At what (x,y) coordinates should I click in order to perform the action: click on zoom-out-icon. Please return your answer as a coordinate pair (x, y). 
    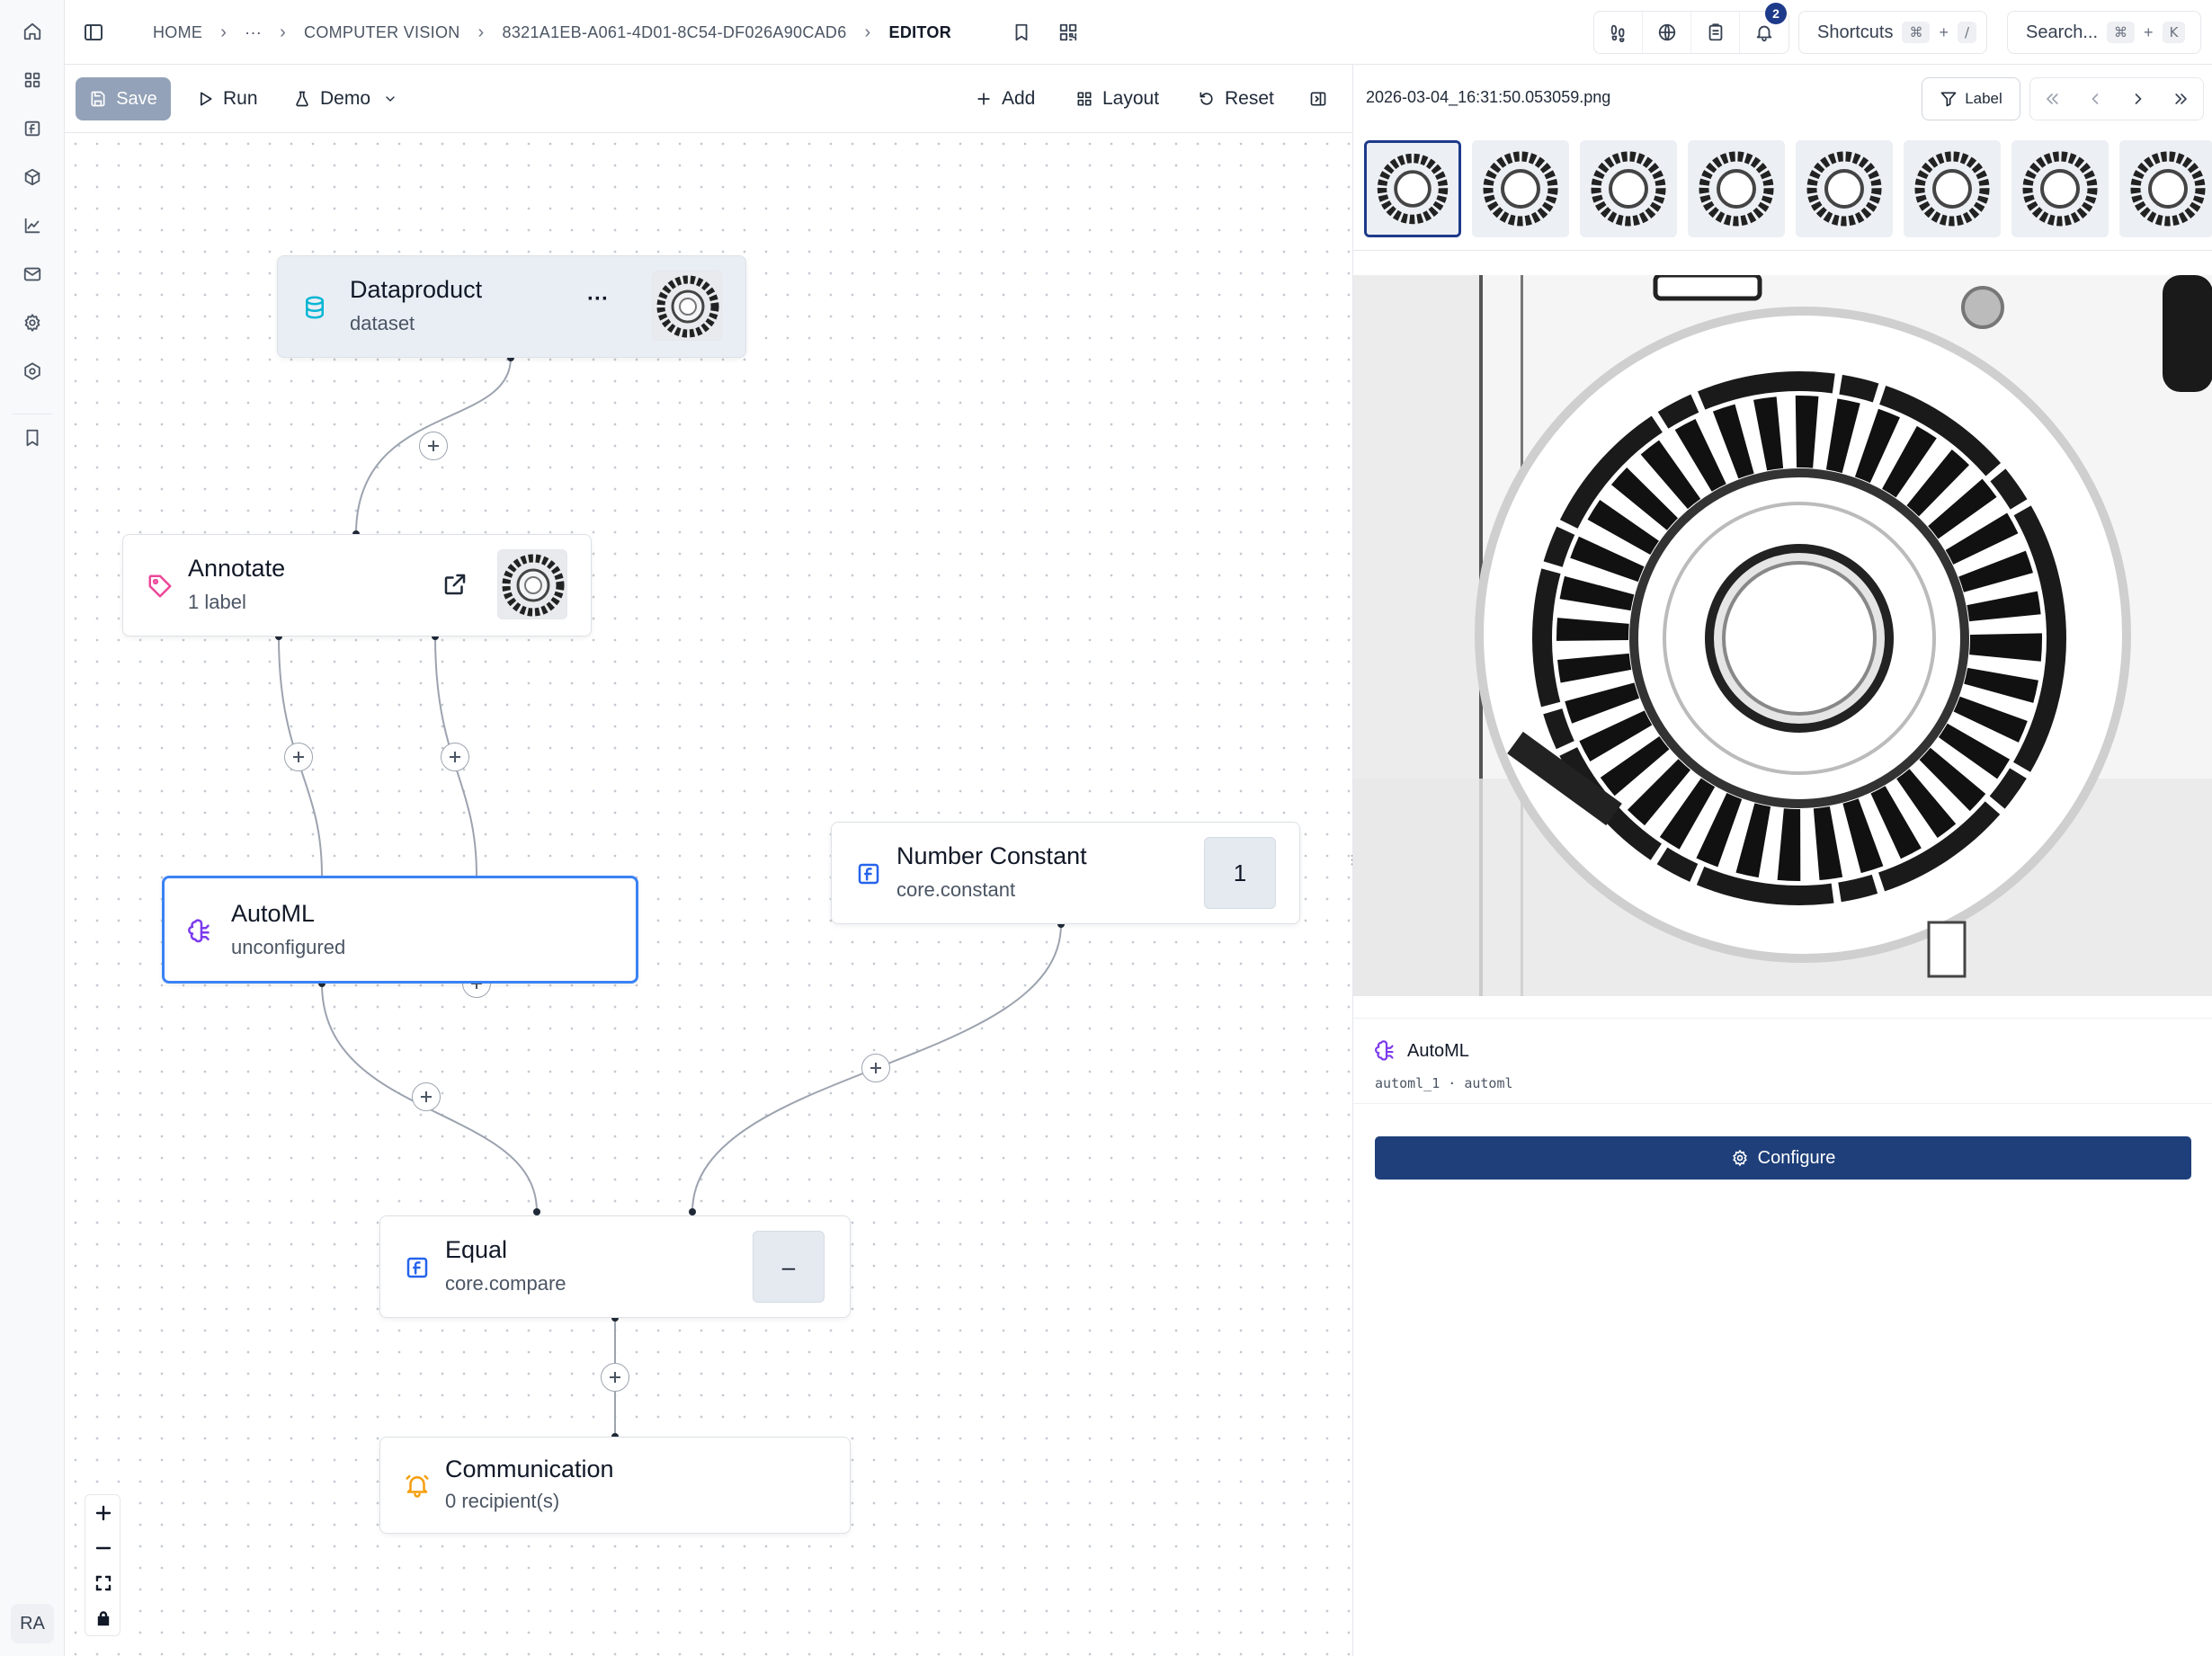
    Looking at the image, I should click on (103, 1547).